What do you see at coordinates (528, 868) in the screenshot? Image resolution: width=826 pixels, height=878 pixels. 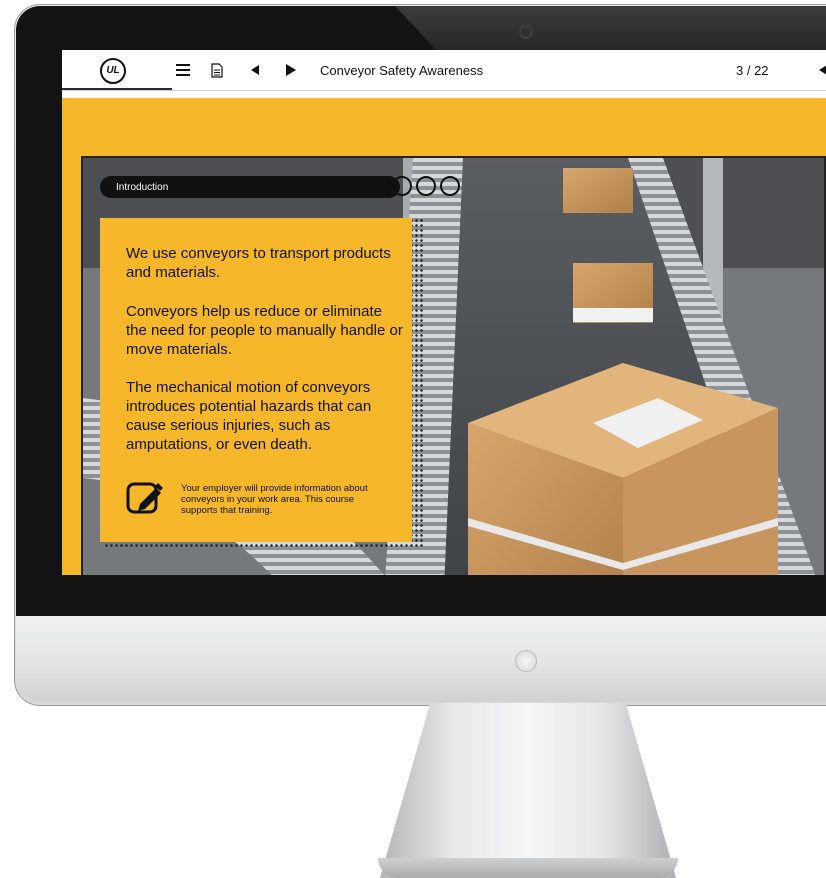 I see `monitor-stand-base` at bounding box center [528, 868].